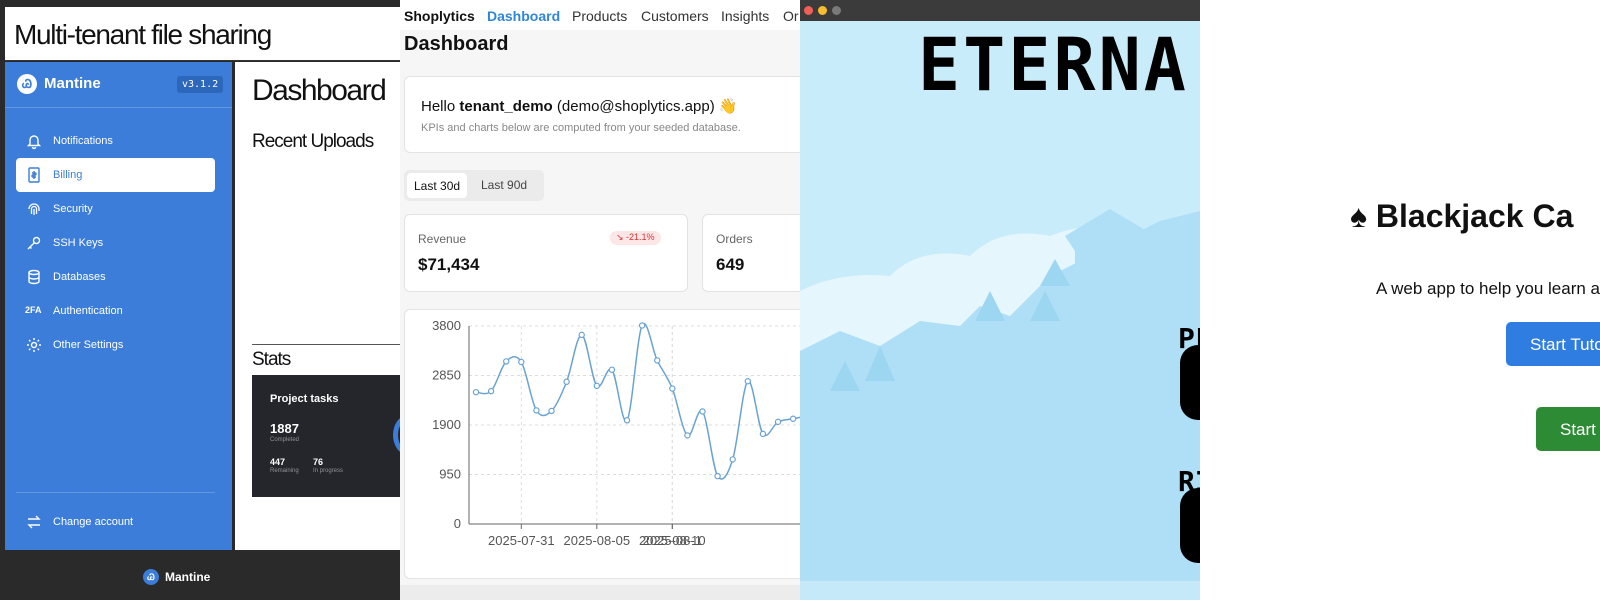 This screenshot has height=600, width=1600. I want to click on sidebar-item-label: Authentication, so click(88, 311).